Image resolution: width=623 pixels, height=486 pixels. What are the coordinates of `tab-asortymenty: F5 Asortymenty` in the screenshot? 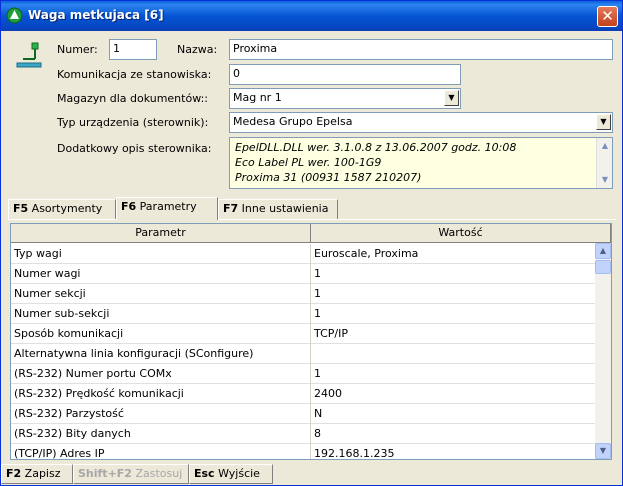 It's located at (62, 209).